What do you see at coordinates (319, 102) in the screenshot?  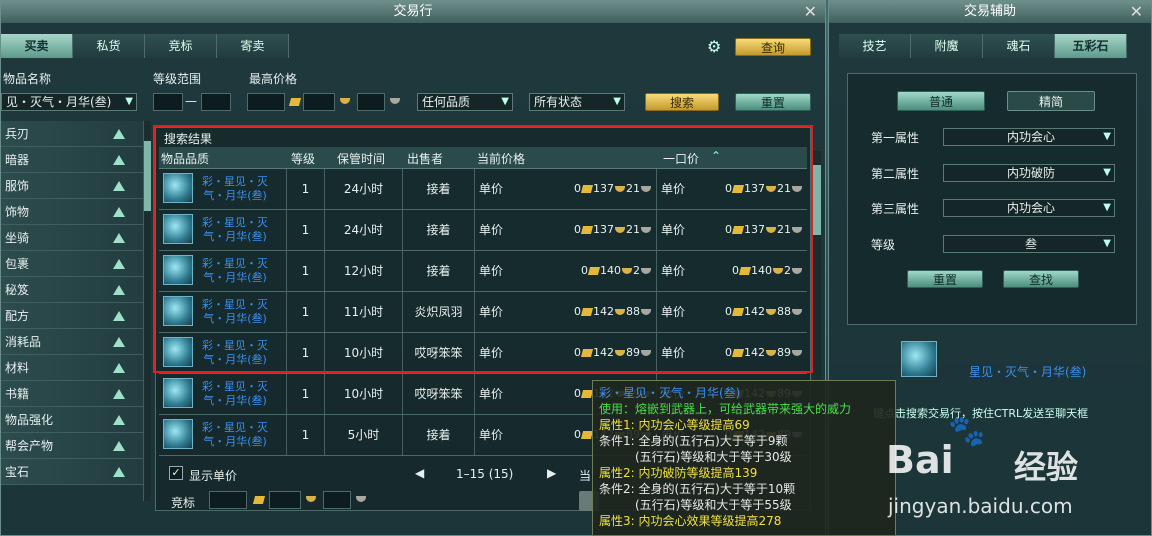 I see `price-silver-input` at bounding box center [319, 102].